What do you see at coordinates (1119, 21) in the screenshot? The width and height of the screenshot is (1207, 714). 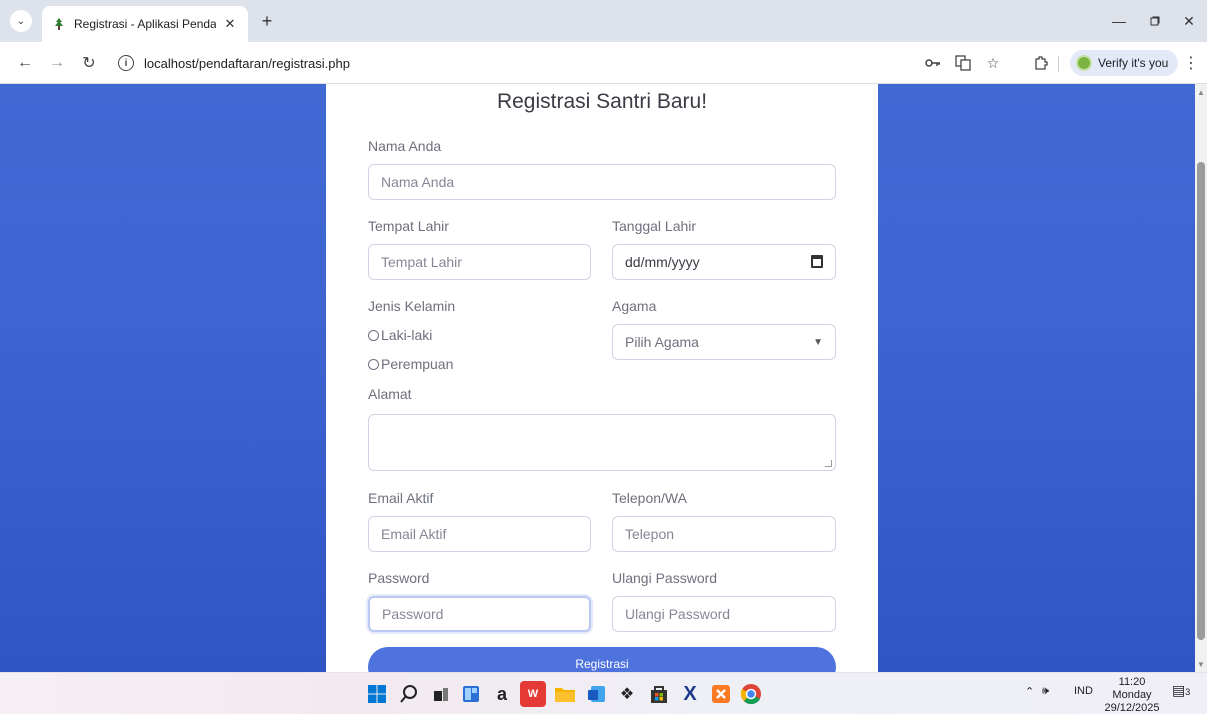 I see `minimize-icon: —` at bounding box center [1119, 21].